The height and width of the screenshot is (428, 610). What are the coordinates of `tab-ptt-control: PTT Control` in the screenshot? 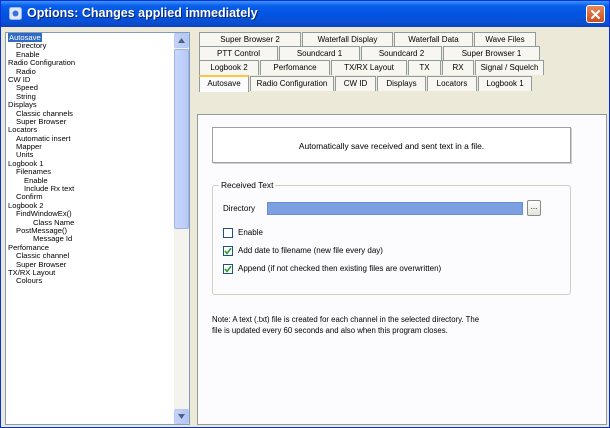 It's located at (238, 53).